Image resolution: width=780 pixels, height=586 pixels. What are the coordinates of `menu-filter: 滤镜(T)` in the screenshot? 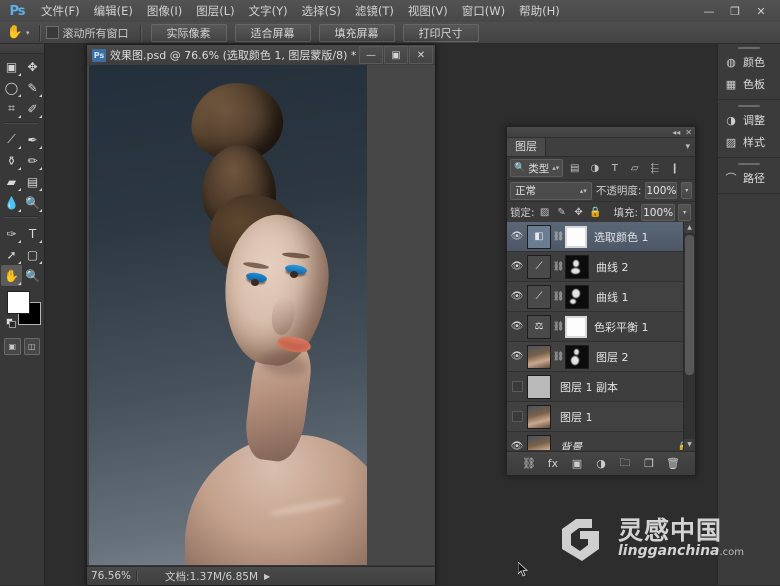 It's located at (374, 11).